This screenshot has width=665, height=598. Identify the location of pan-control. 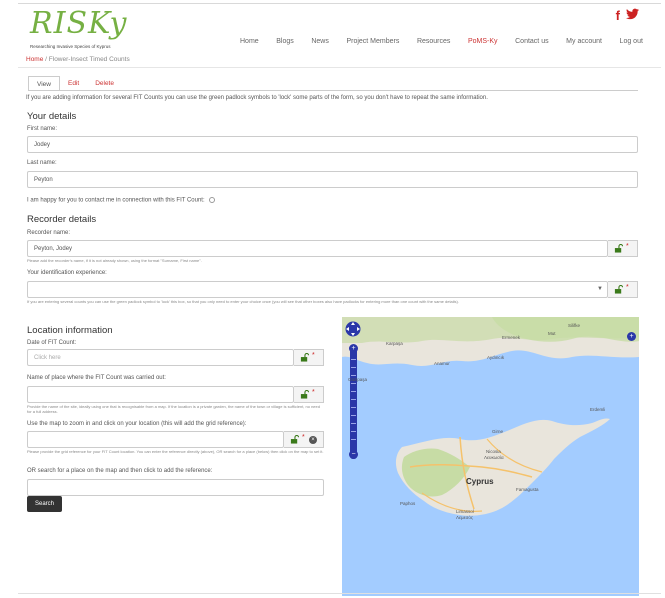
(353, 329).